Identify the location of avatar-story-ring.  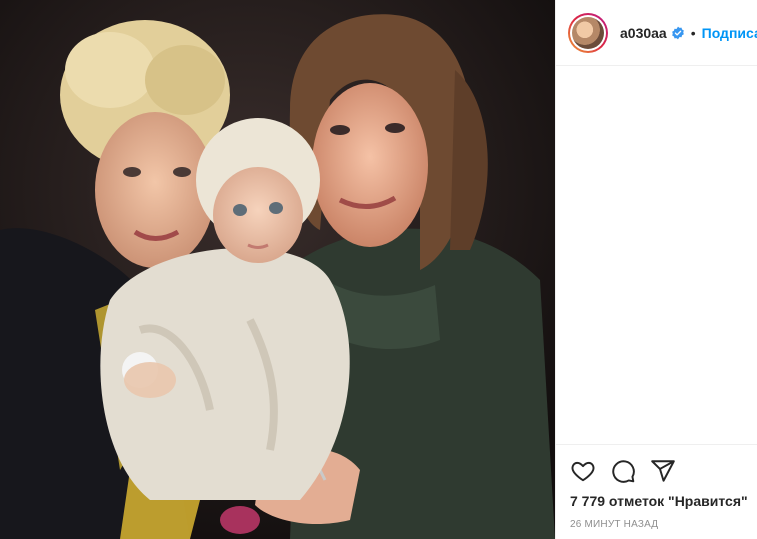
(588, 32).